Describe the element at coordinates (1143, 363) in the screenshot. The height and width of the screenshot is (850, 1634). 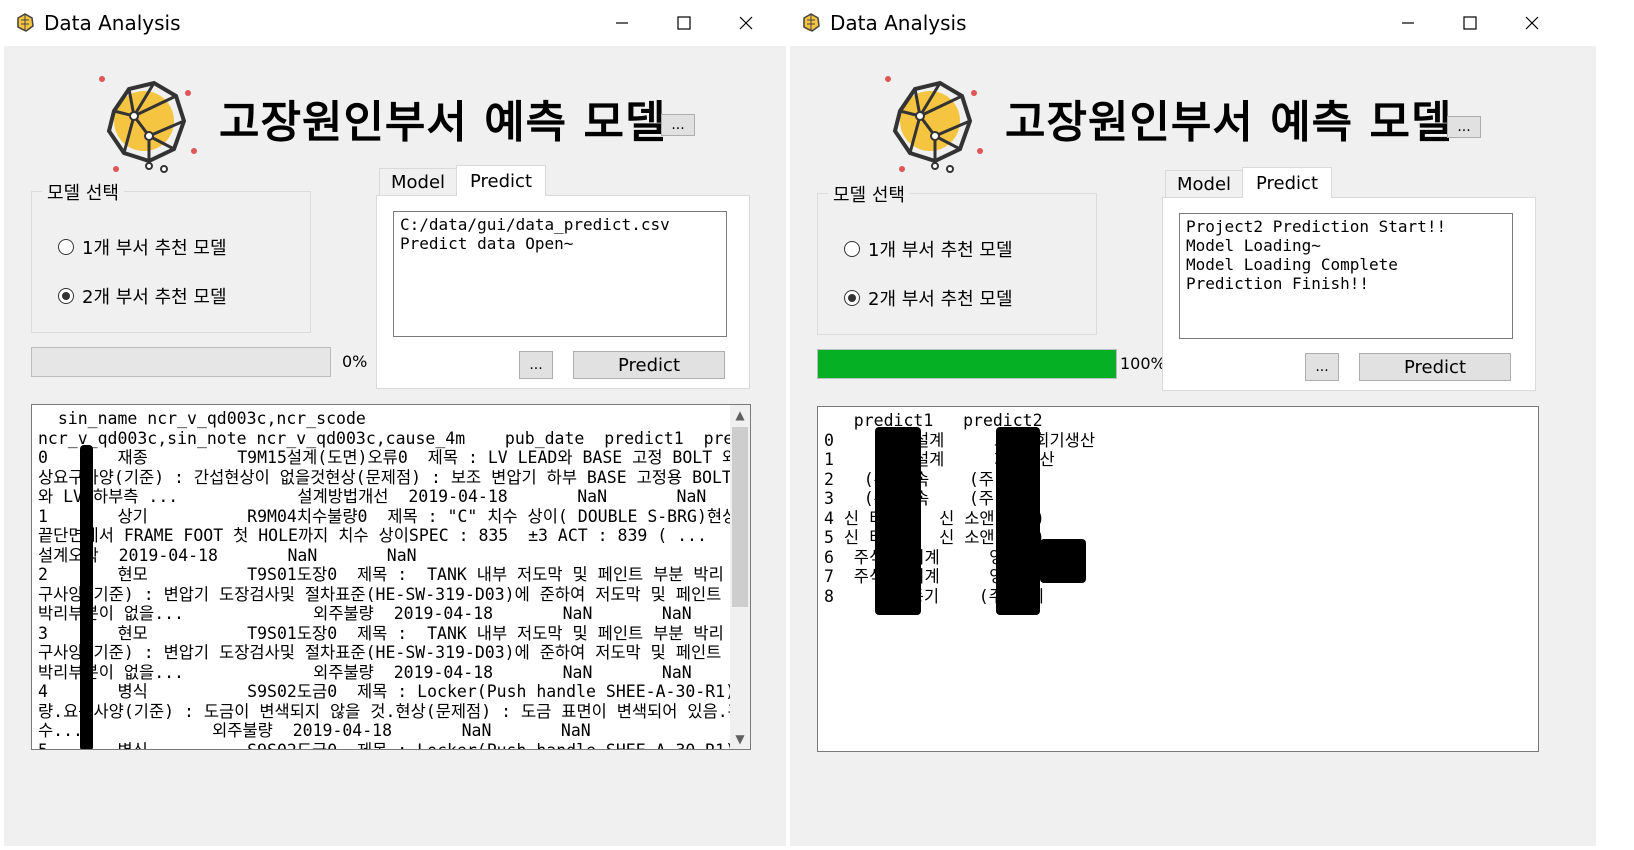
I see `progress-label: 100%` at that location.